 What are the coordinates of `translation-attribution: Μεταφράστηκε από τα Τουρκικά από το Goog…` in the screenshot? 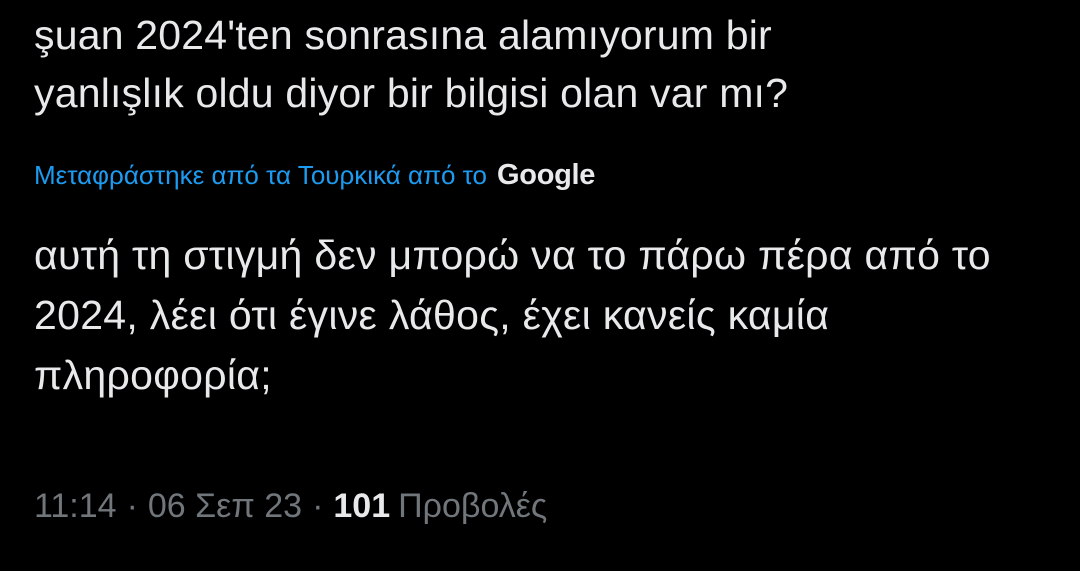 It's located at (314, 175).